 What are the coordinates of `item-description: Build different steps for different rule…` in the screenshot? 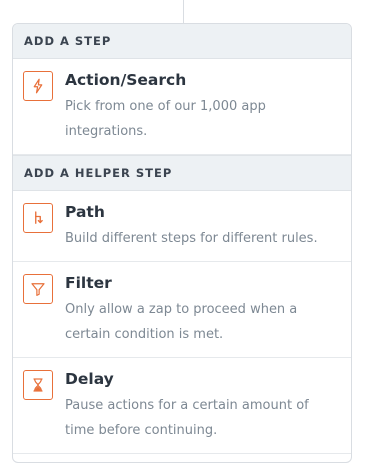 It's located at (191, 238).